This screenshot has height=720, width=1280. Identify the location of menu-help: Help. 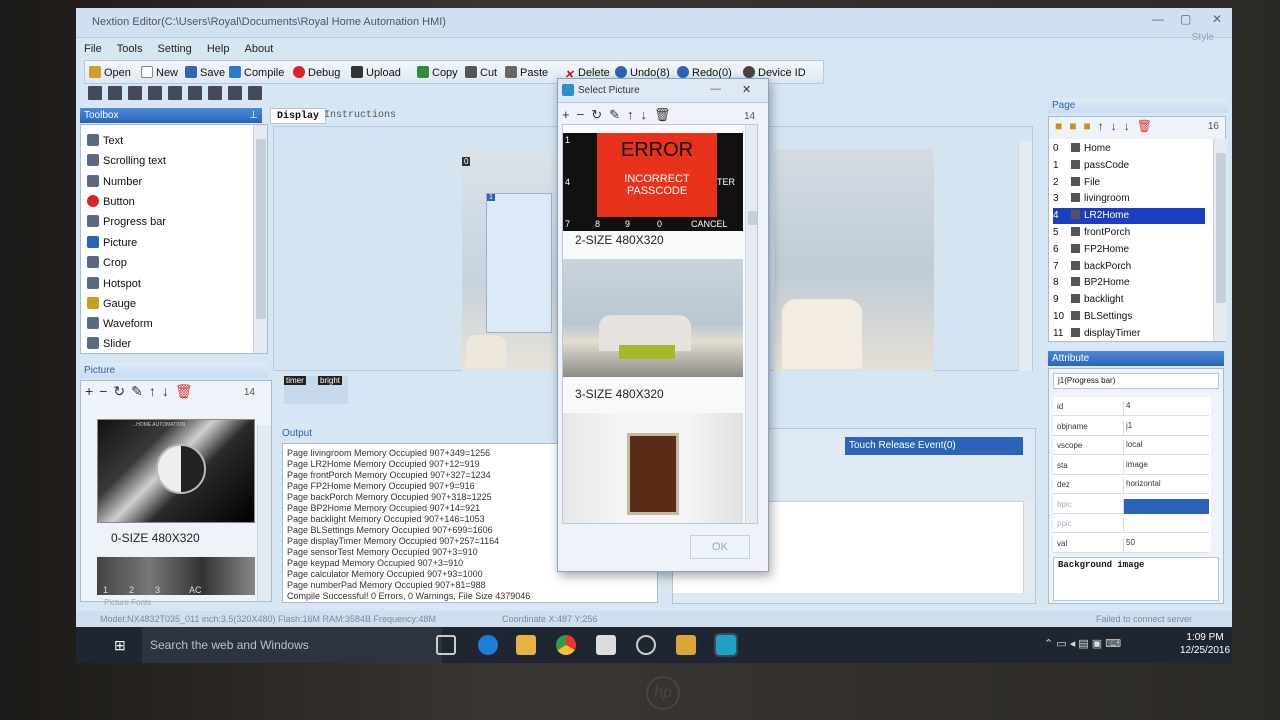
(218, 49).